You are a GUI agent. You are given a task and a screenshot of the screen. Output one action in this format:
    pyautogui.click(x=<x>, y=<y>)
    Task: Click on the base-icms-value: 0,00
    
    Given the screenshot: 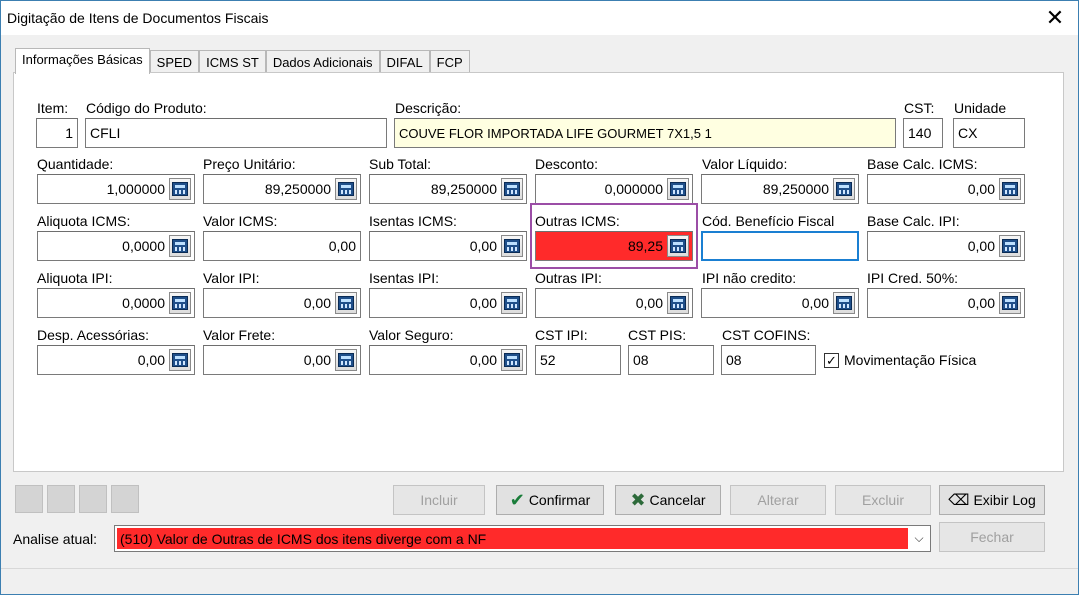 What is the action you would take?
    pyautogui.click(x=981, y=189)
    